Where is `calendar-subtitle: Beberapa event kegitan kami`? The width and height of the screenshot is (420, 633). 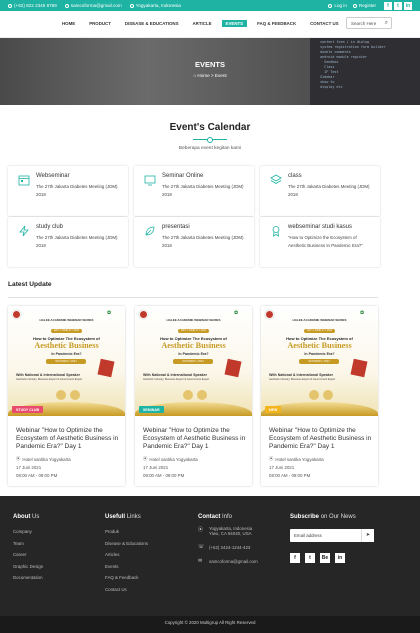
calendar-subtitle: Beberapa event kegitan kami is located at coordinates (210, 148).